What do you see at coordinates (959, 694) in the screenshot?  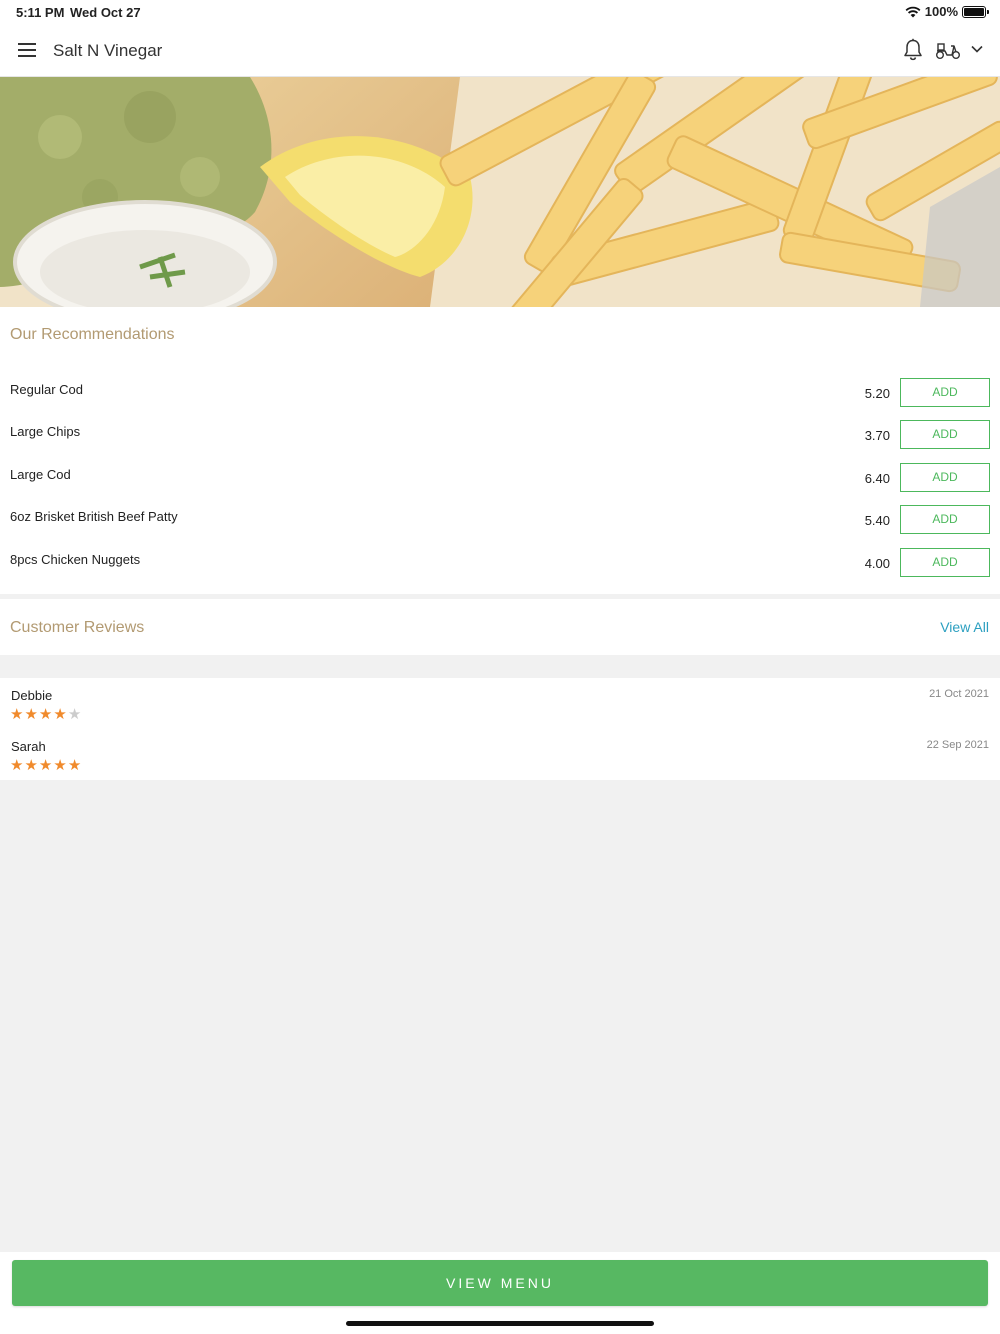 I see `review-date: 21 Oct 2021` at bounding box center [959, 694].